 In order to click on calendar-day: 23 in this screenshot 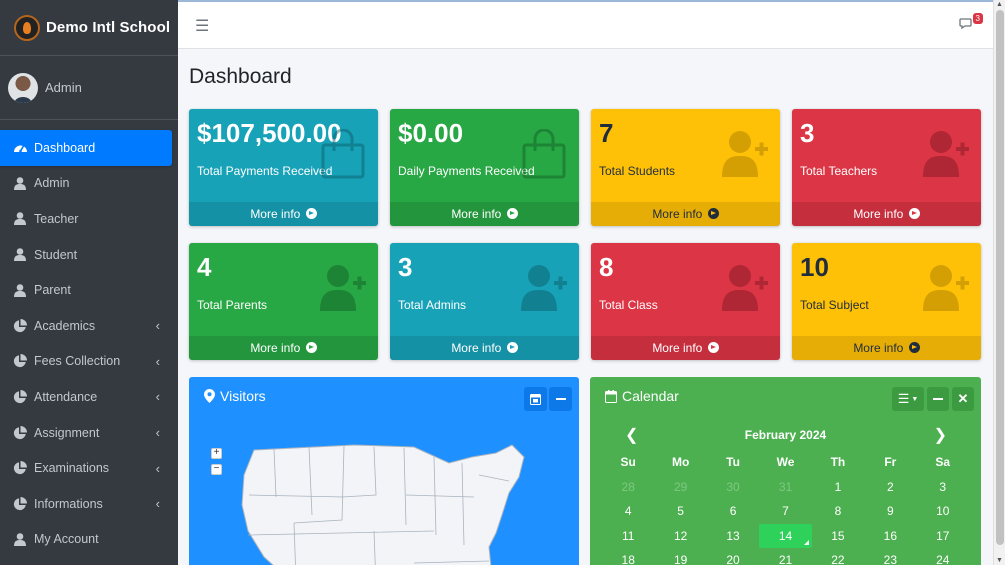, I will do `click(890, 556)`.